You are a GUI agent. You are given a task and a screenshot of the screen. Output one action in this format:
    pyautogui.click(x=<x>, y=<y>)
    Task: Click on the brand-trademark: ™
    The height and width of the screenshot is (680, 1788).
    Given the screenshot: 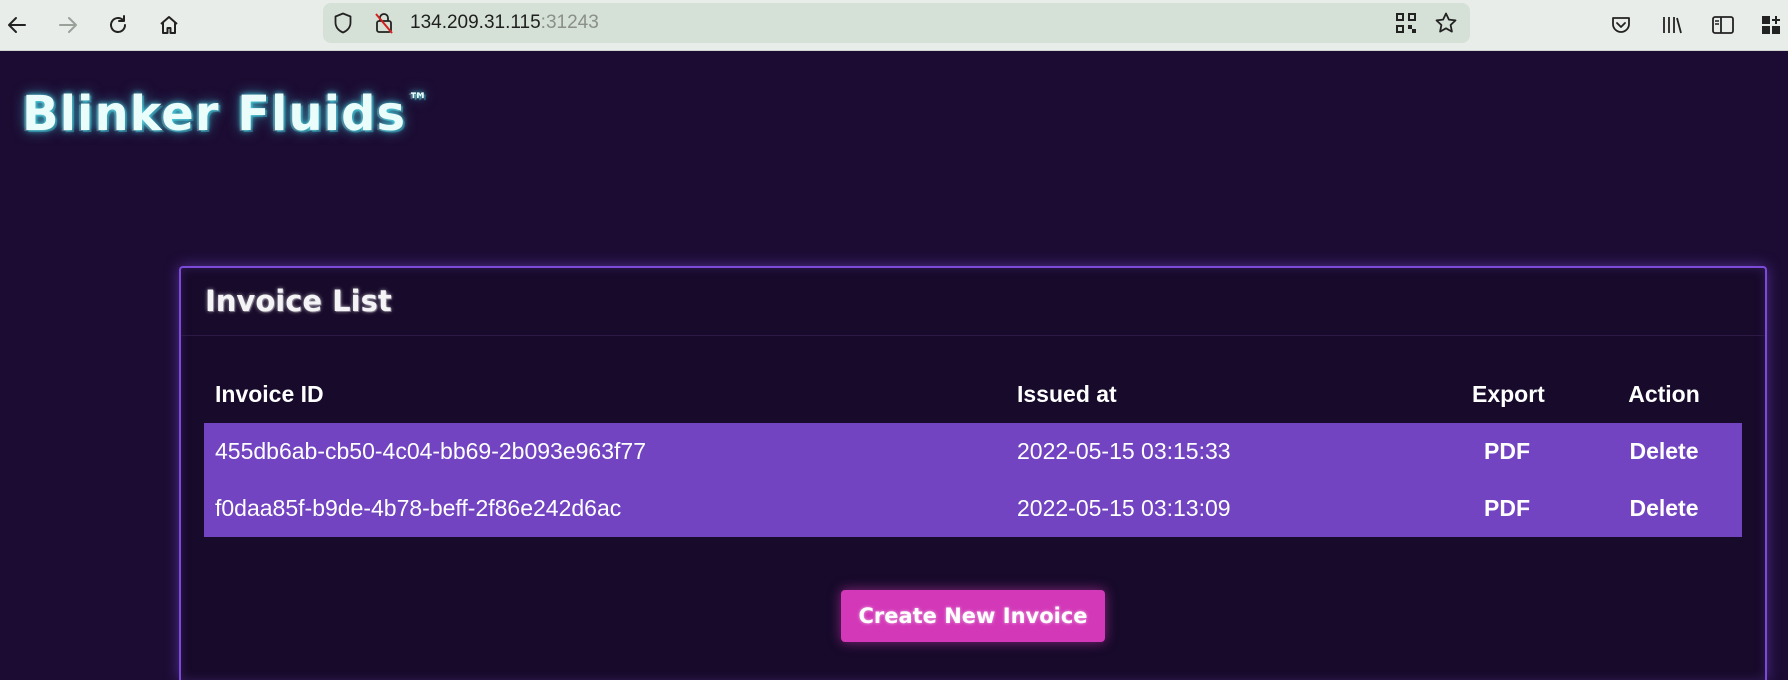 What is the action you would take?
    pyautogui.click(x=419, y=100)
    